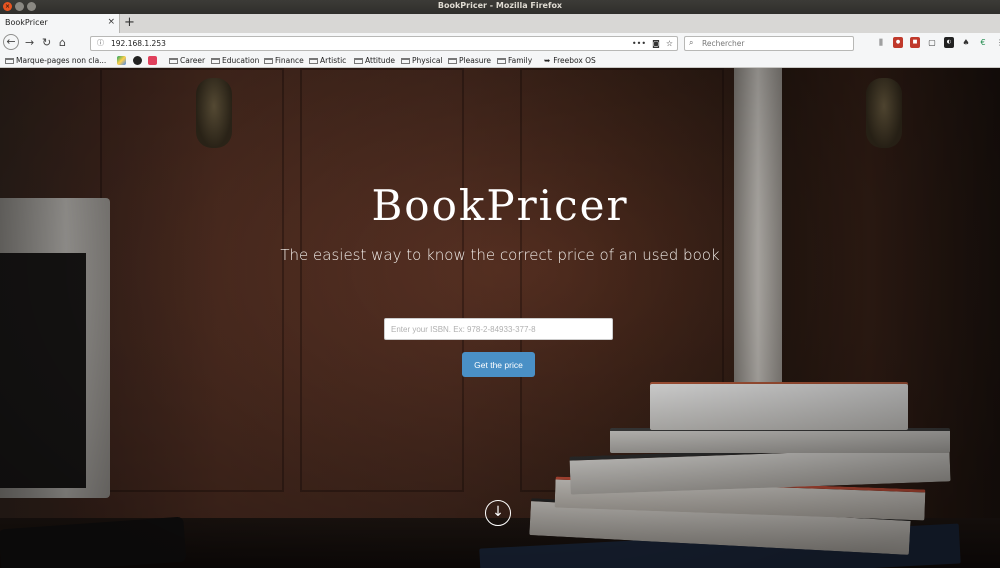 Image resolution: width=1000 pixels, height=568 pixels. I want to click on bookmark-freebox: ➥ Freebox OS, so click(570, 60).